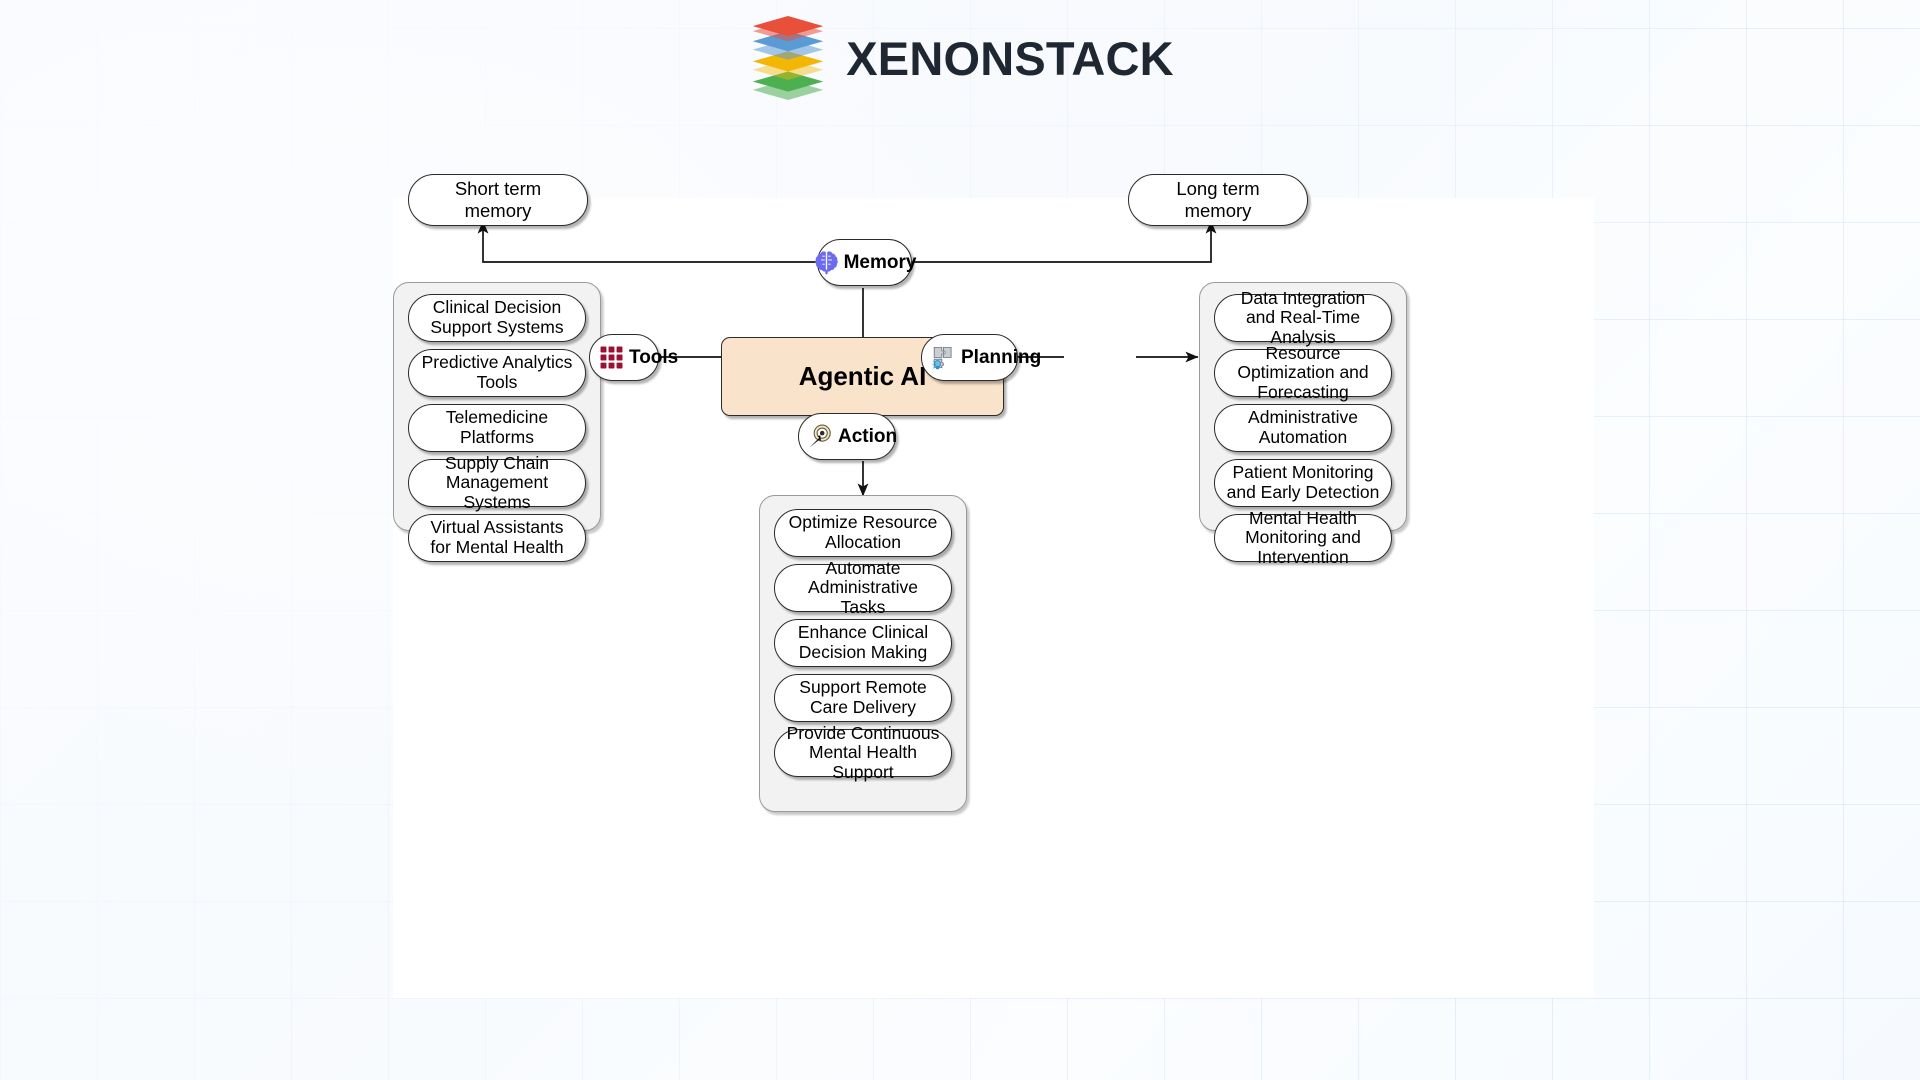  I want to click on planning-item-3: Patient Monitoring and Early Detection, so click(1303, 483).